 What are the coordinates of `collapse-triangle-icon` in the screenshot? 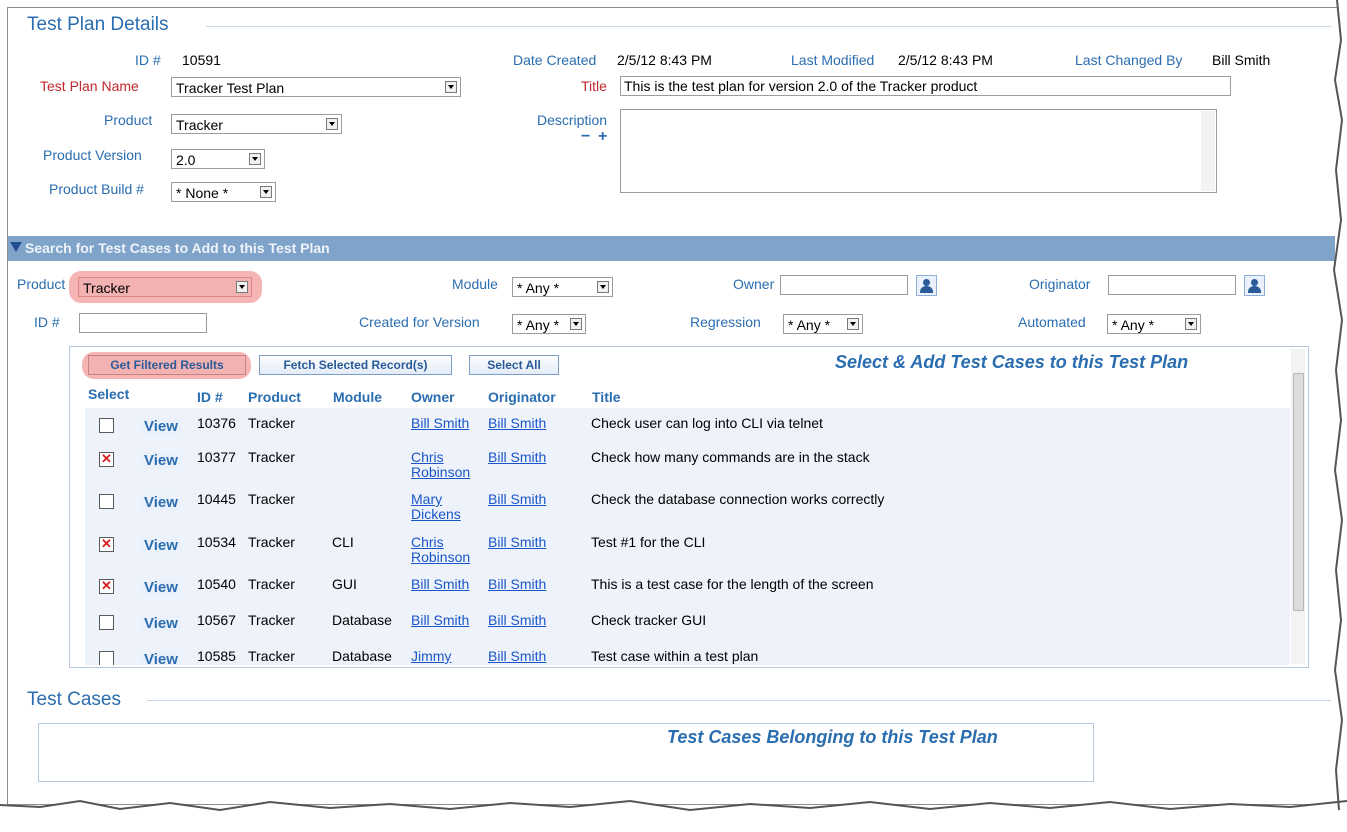 It's located at (16, 247).